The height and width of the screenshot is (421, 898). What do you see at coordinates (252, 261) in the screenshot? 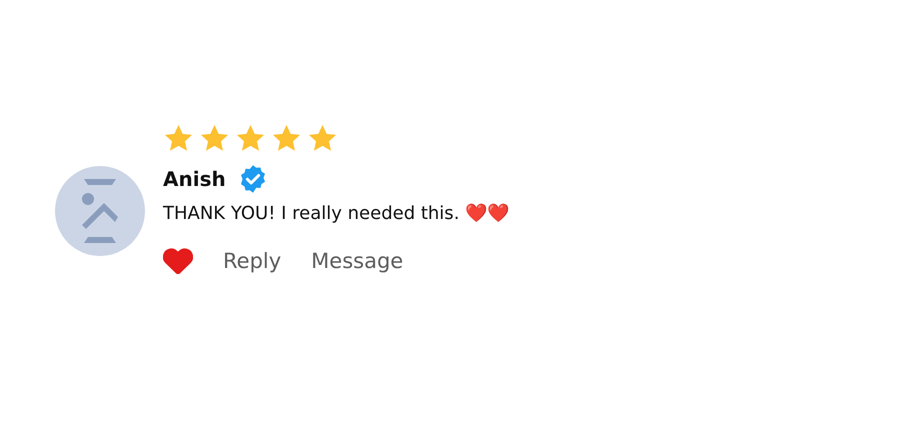
I see `reply-button: Reply` at bounding box center [252, 261].